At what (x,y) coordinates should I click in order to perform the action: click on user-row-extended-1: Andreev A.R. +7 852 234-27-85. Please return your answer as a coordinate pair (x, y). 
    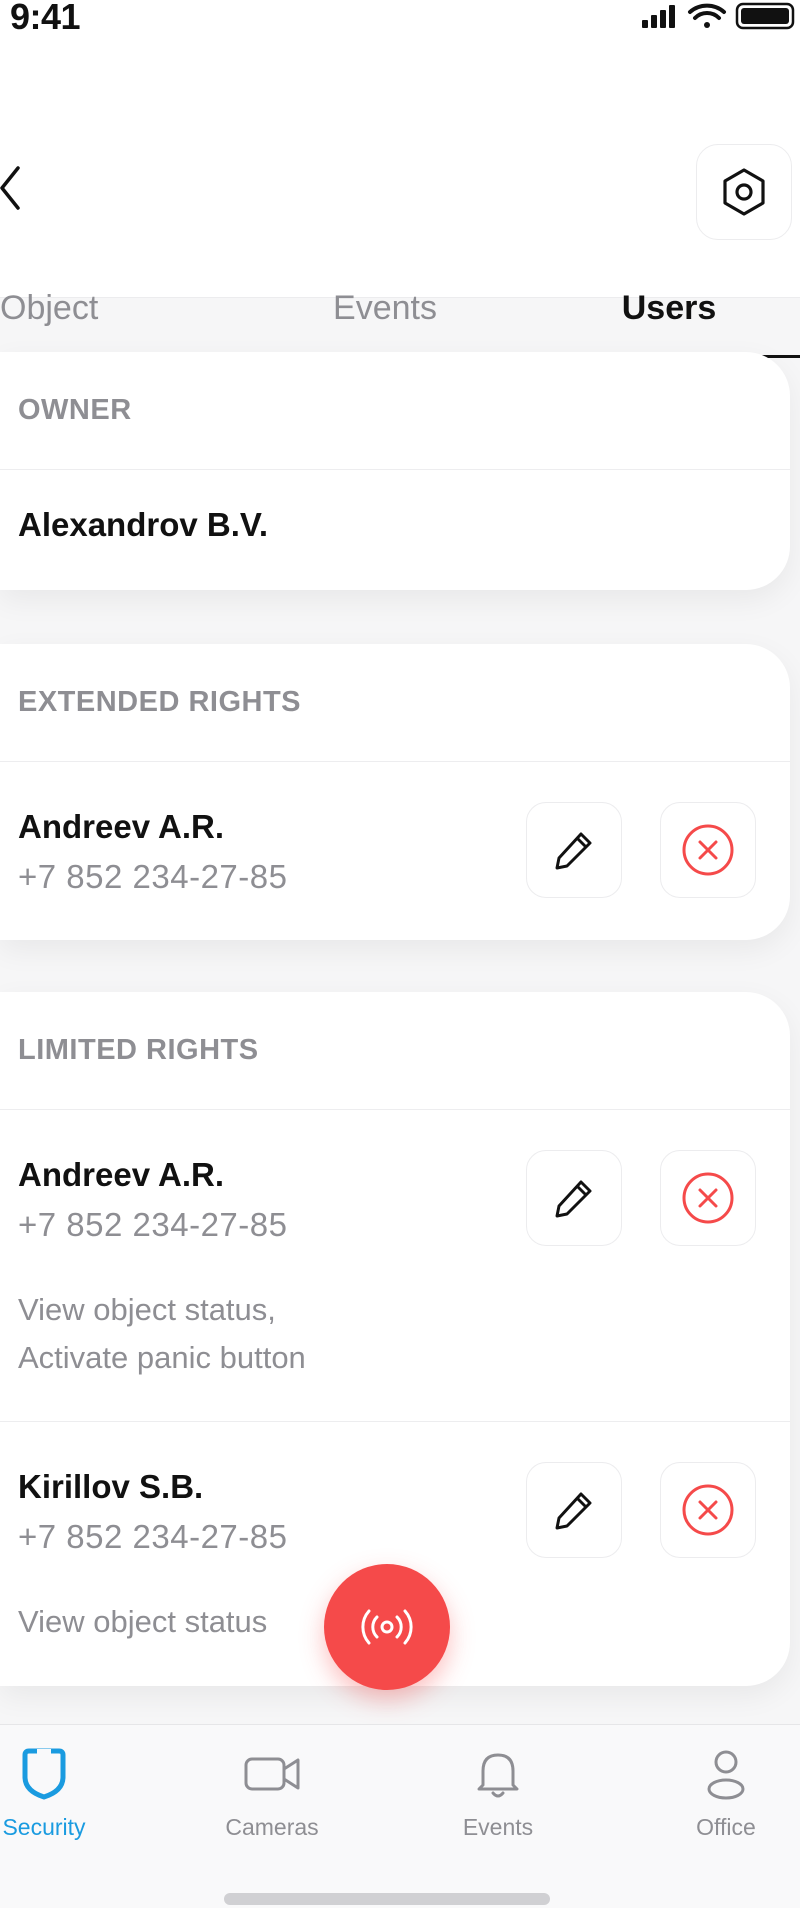
    Looking at the image, I should click on (395, 850).